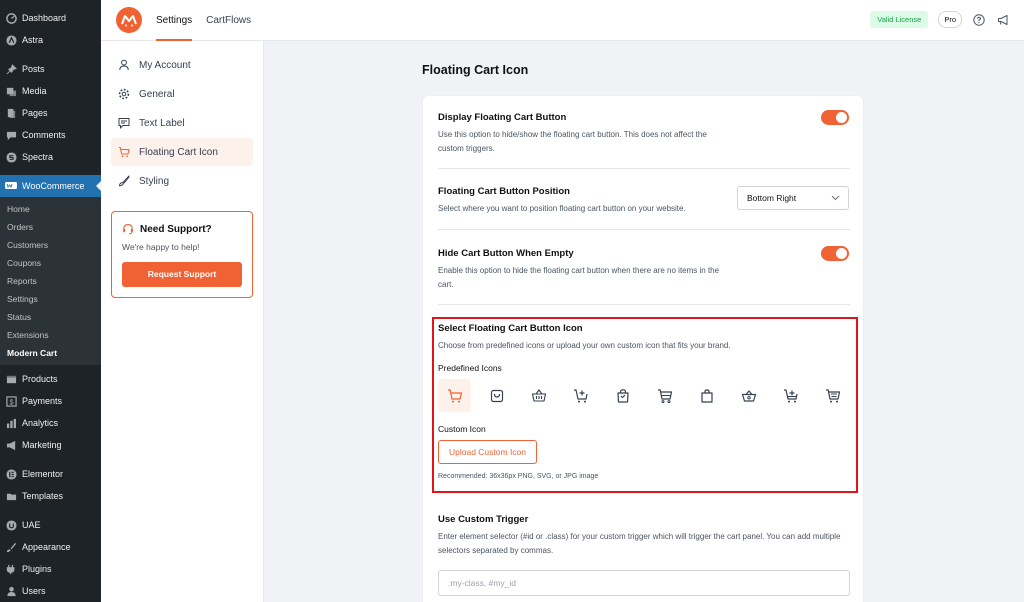 Image resolution: width=1024 pixels, height=602 pixels. I want to click on settings-nav-label: Floating Cart Icon, so click(178, 152).